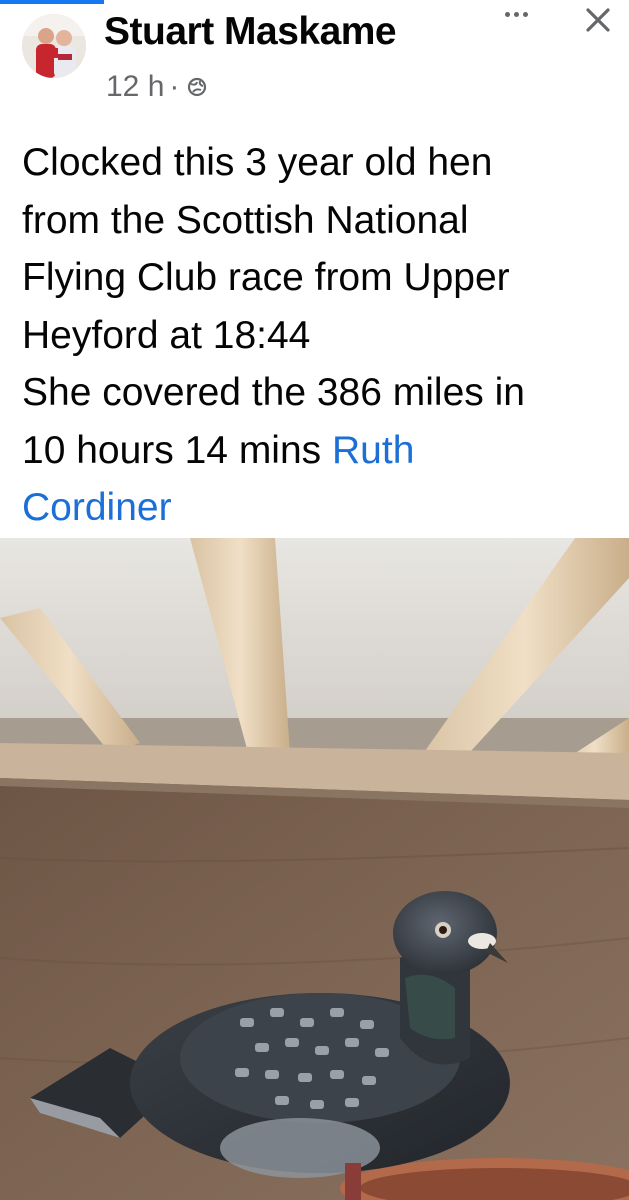 The image size is (629, 1200). I want to click on avatar-photo, so click(54, 46).